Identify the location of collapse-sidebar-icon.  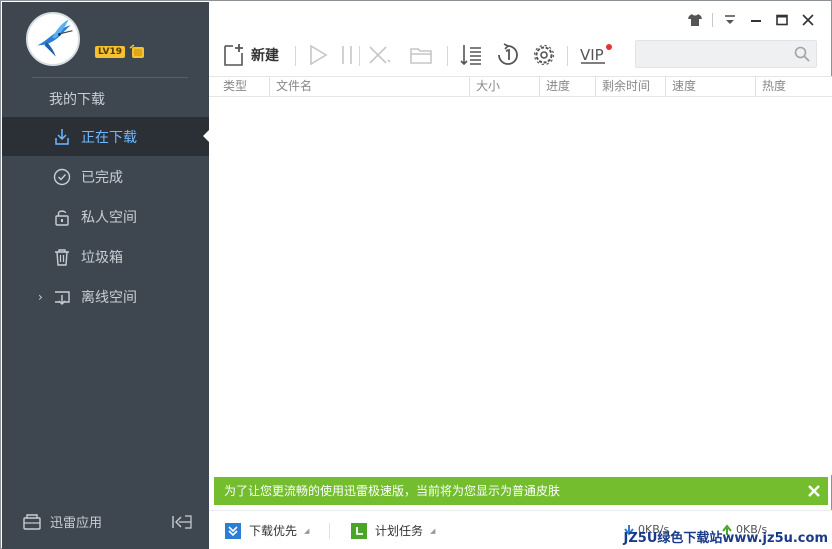
(182, 522).